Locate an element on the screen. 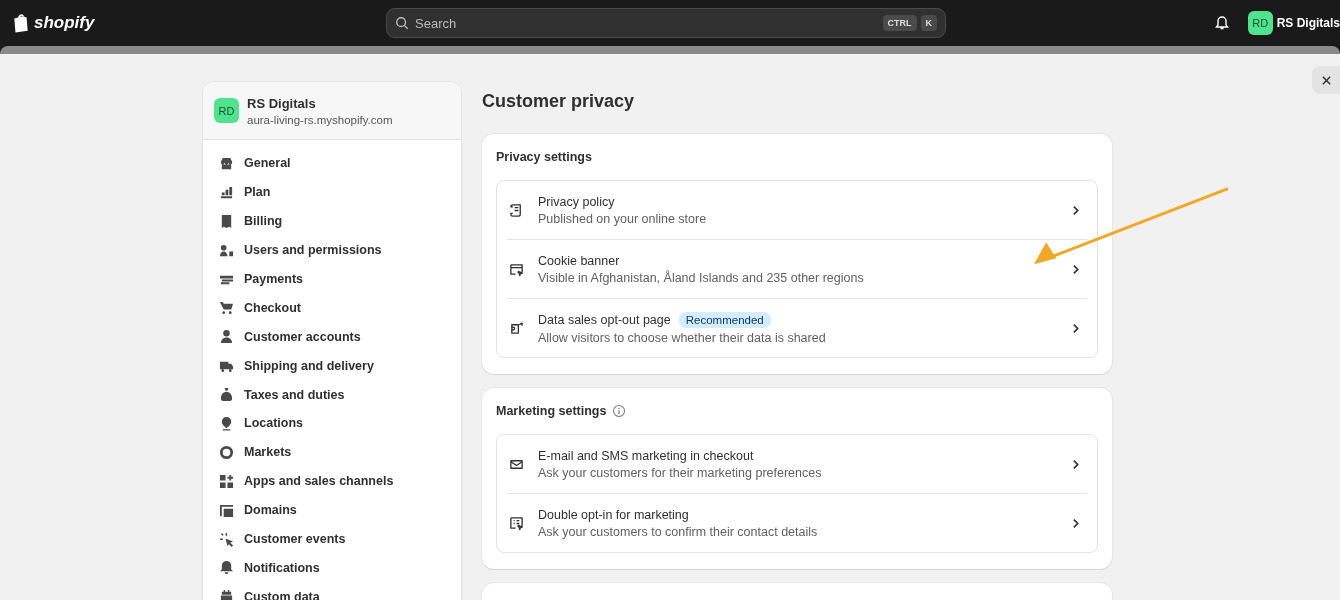 This screenshot has height=600, width=1340. form-icon is located at coordinates (516, 523).